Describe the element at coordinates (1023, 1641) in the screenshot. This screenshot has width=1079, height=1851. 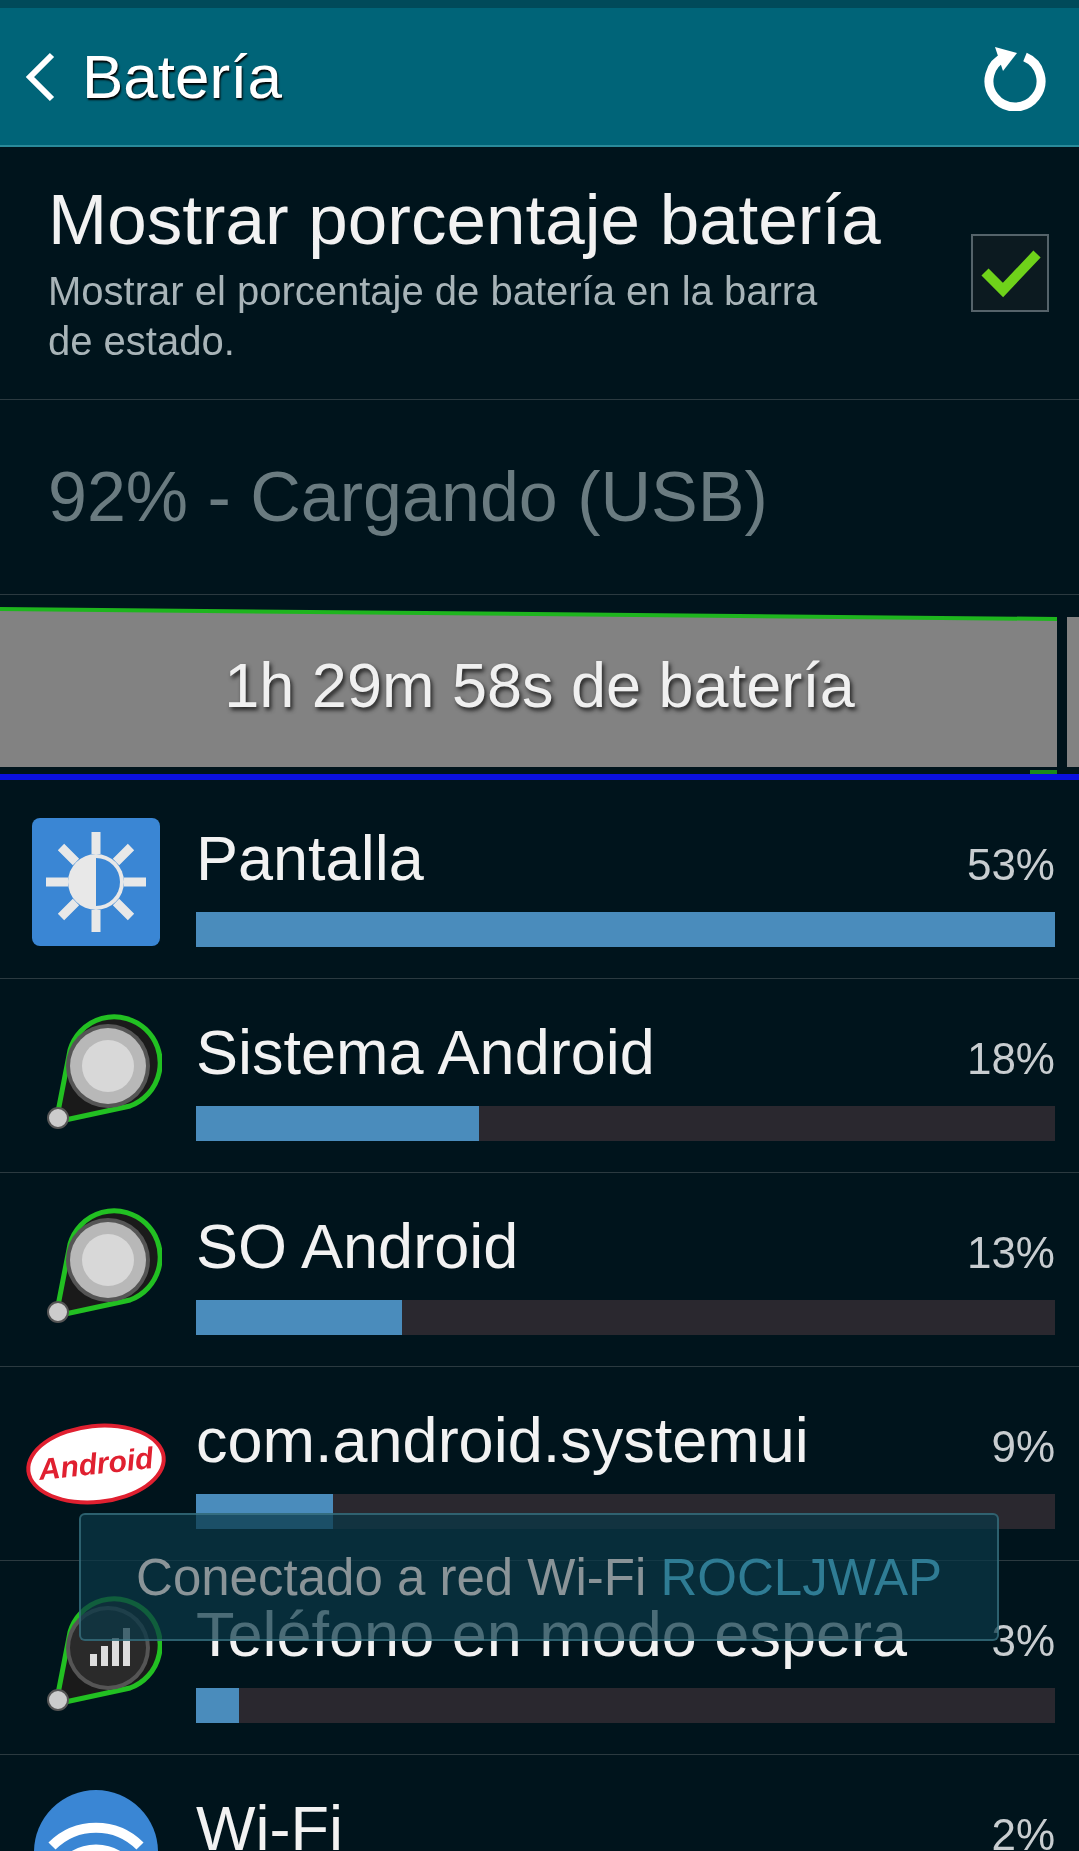
I see `usage-percent: 3%` at that location.